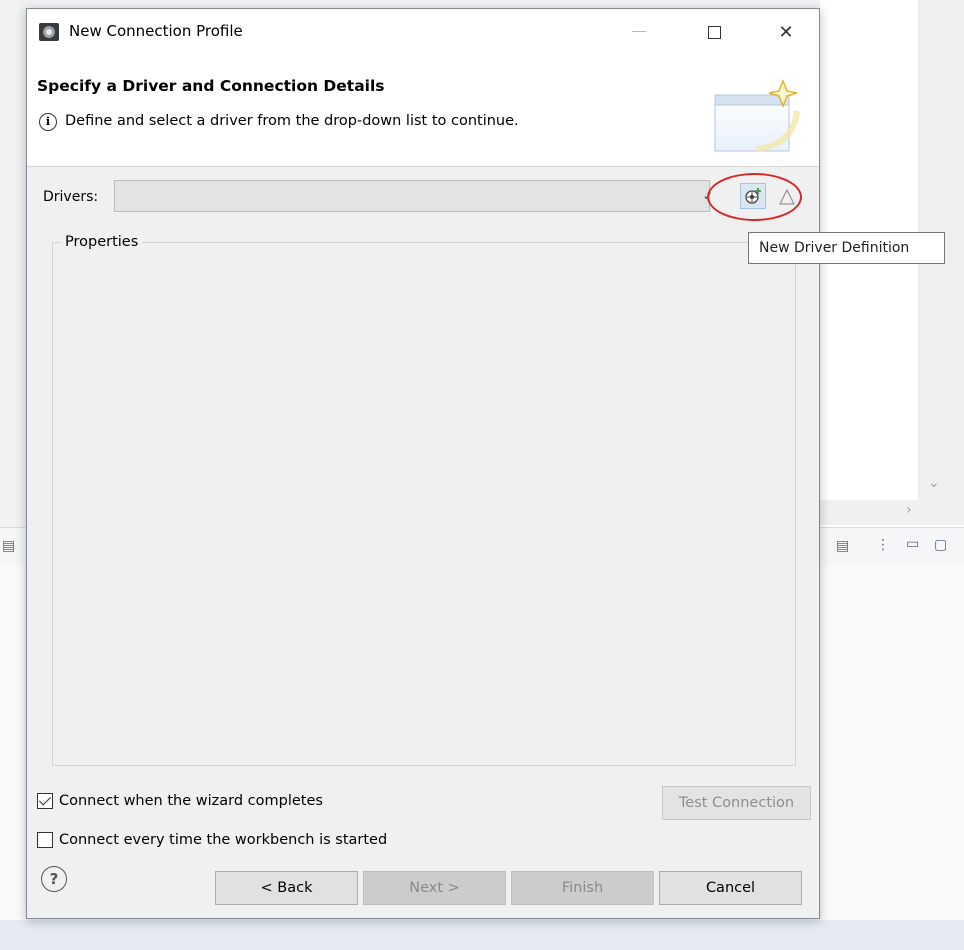 The width and height of the screenshot is (964, 950). I want to click on window-title: New Connection Profile, so click(156, 31).